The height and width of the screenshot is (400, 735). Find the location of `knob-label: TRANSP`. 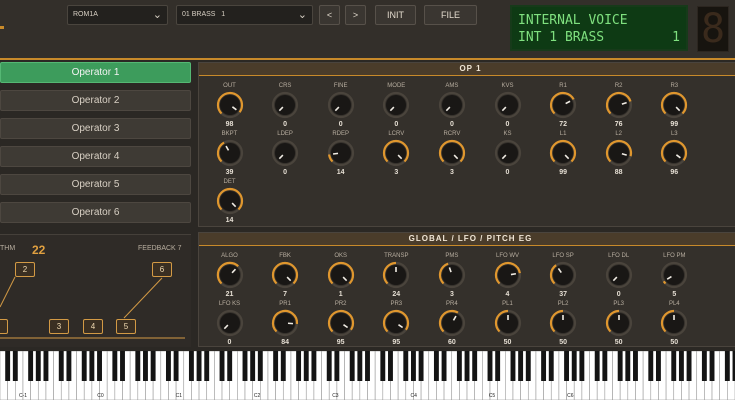

knob-label: TRANSP is located at coordinates (396, 256).